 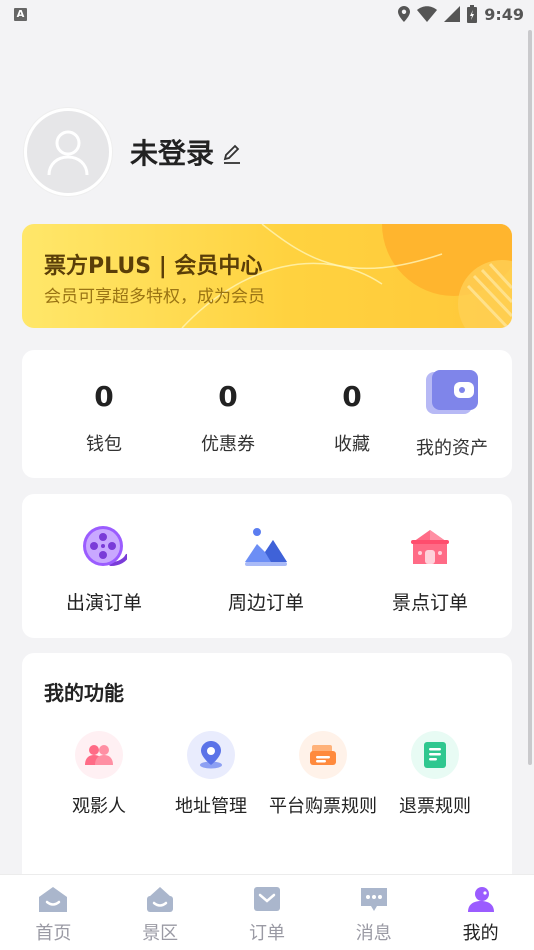 I want to click on people-icon, so click(x=99, y=755).